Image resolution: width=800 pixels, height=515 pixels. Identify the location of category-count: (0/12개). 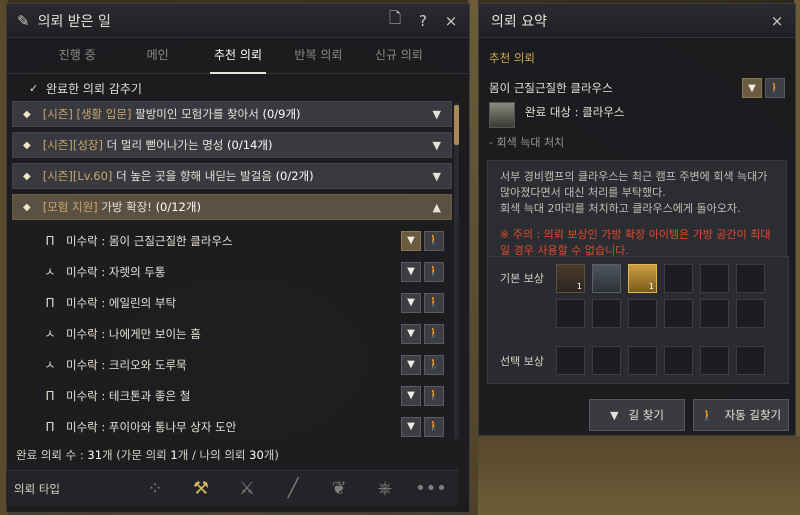
(178, 207).